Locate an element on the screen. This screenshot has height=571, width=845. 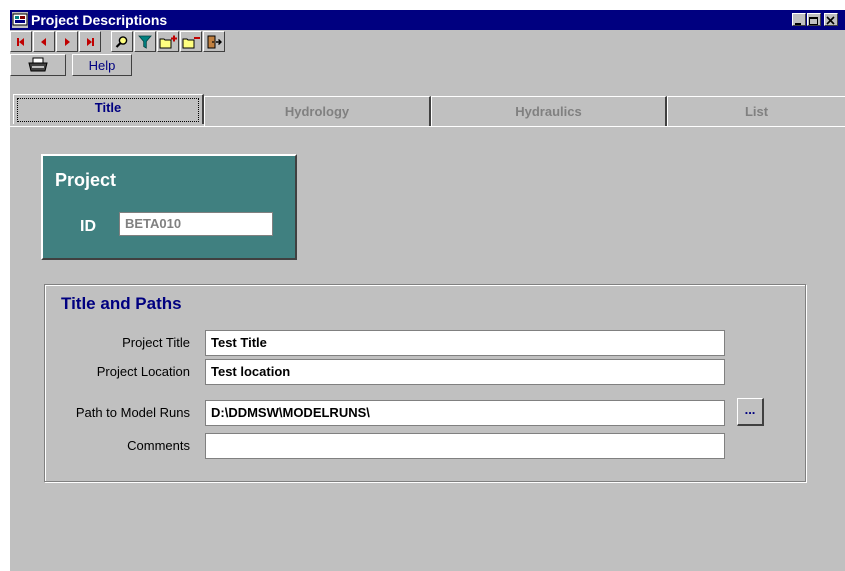
minimize-icon is located at coordinates (798, 24).